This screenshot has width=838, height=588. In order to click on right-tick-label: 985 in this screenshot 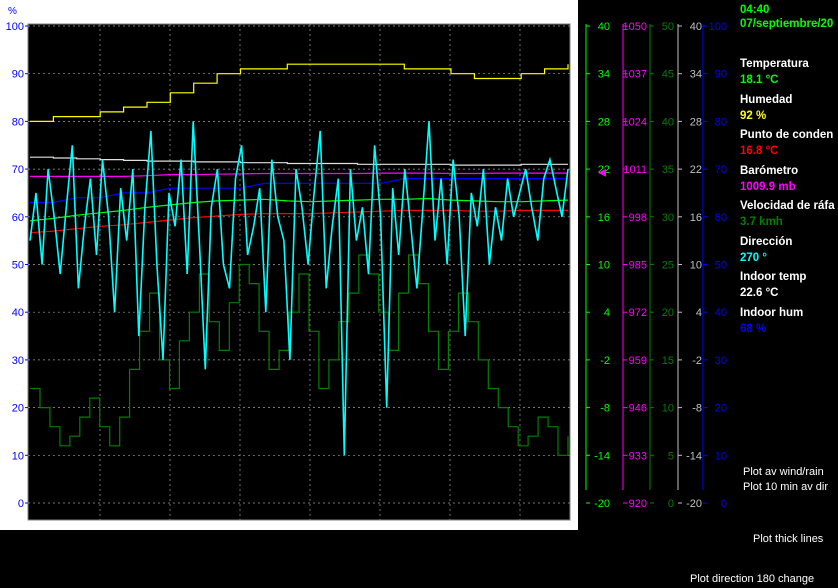, I will do `click(638, 266)`.